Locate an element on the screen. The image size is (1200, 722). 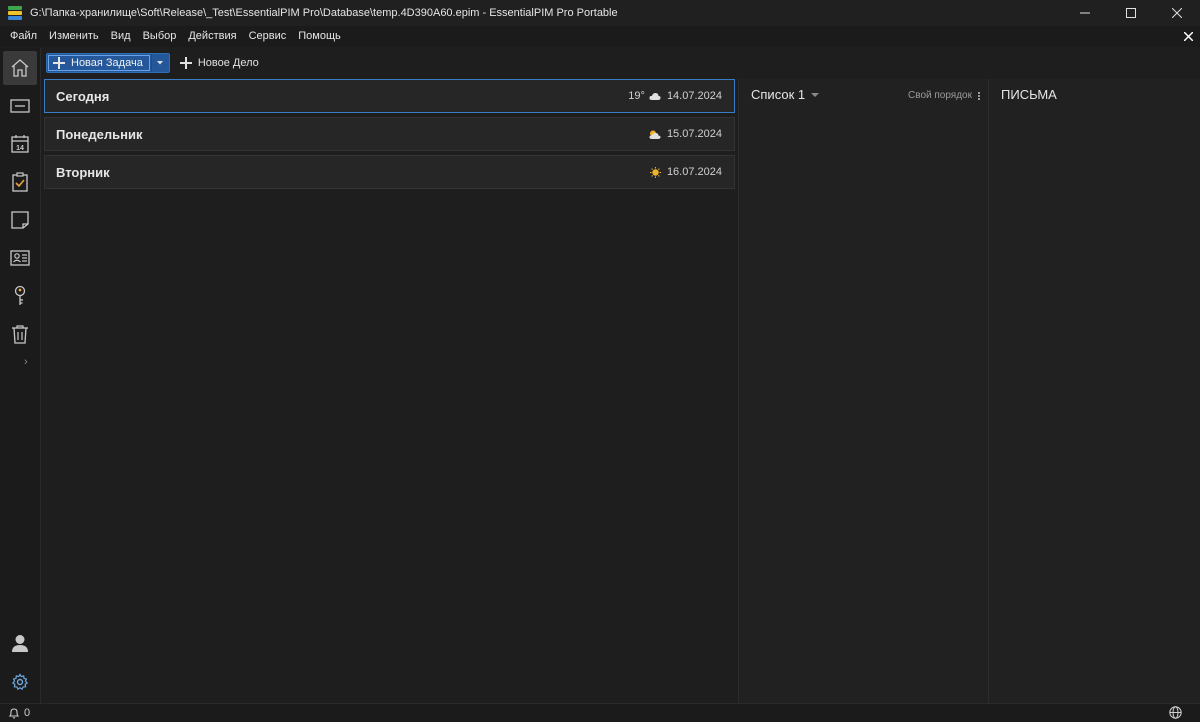
nav-passwords is located at coordinates (20, 296).